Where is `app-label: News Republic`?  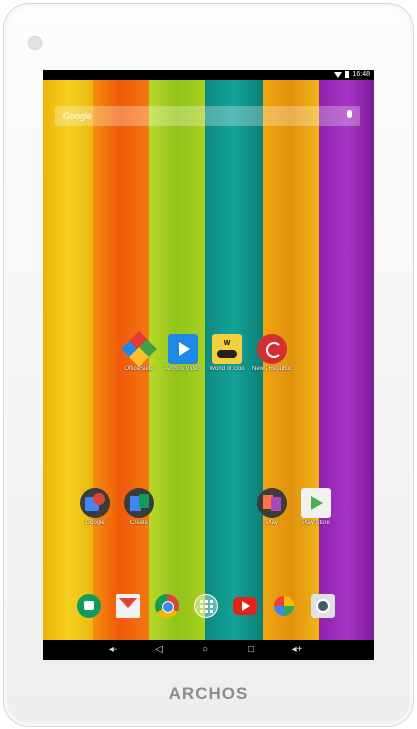
app-label: News Republic is located at coordinates (272, 369).